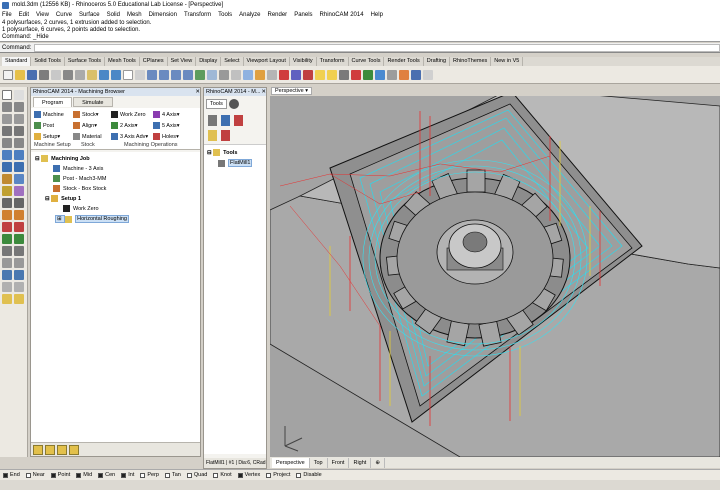  Describe the element at coordinates (7, 131) in the screenshot. I see `circle-icon` at that location.